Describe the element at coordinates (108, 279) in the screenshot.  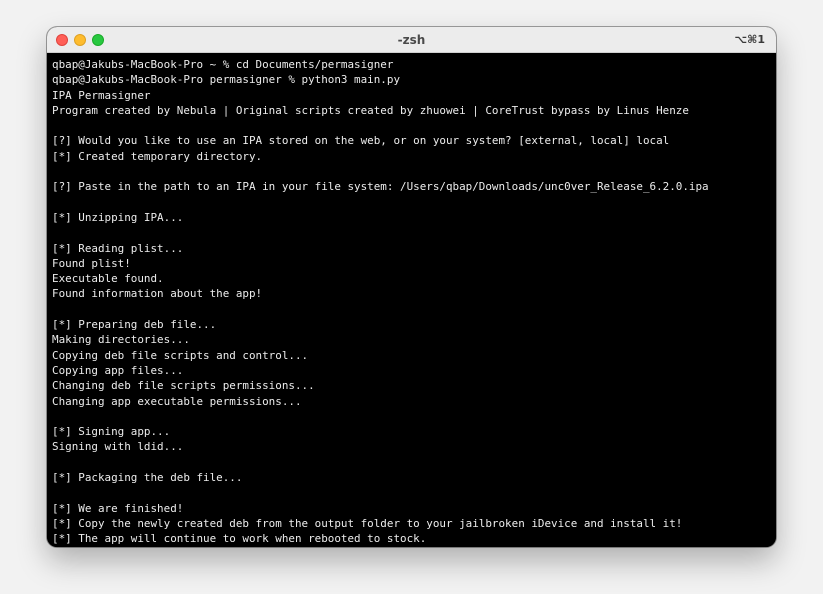
I see `terminal-line: Executable found.` at that location.